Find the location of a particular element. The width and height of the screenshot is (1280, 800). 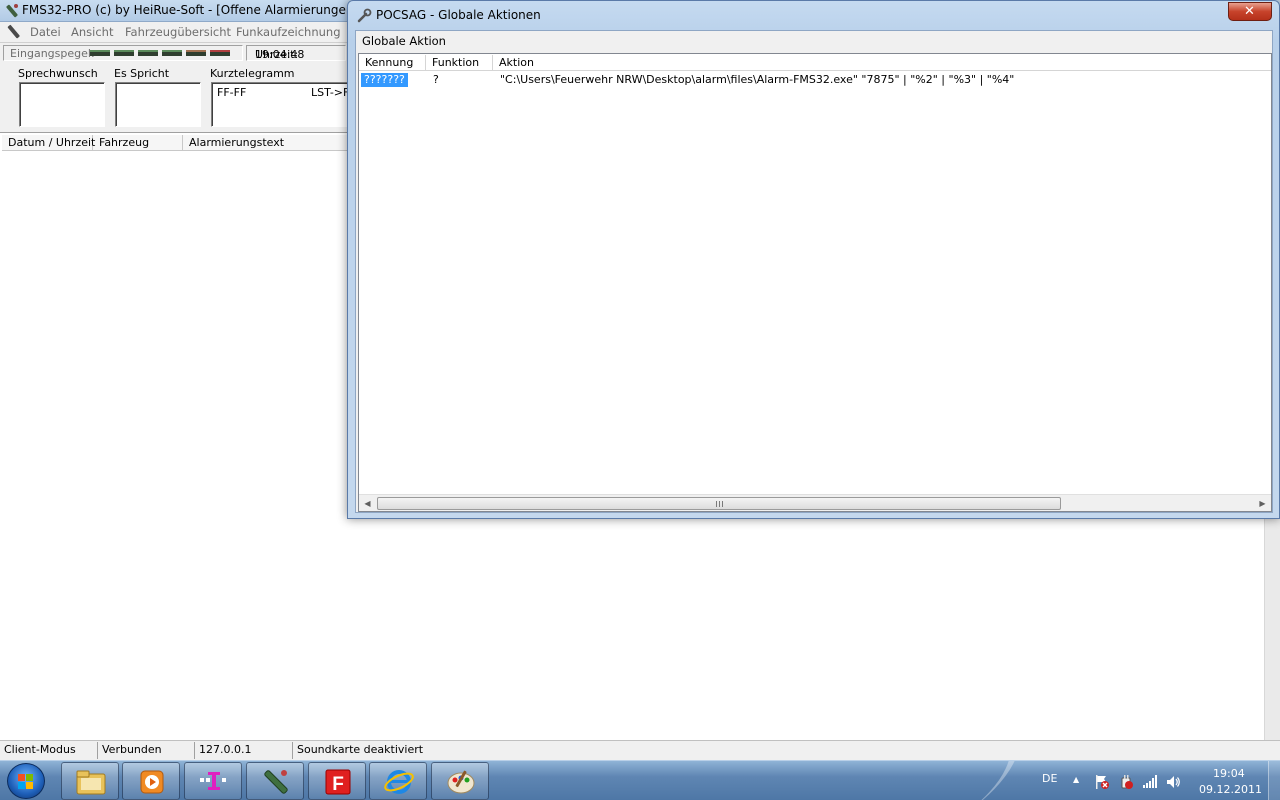

column-alarmierungstext: Alarmierungstext is located at coordinates (268, 143).